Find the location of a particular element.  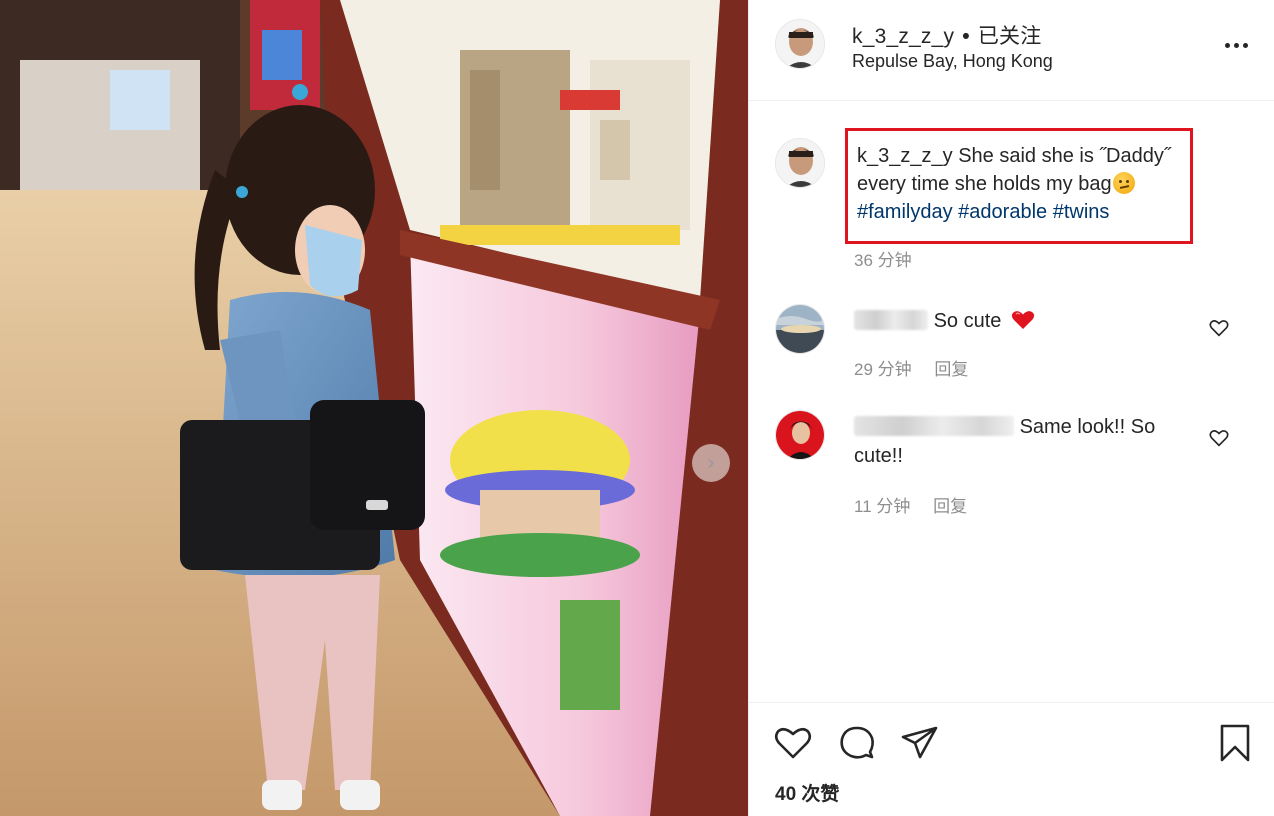

author-line: k_3_z_z_y • 已关注 is located at coordinates (946, 35).